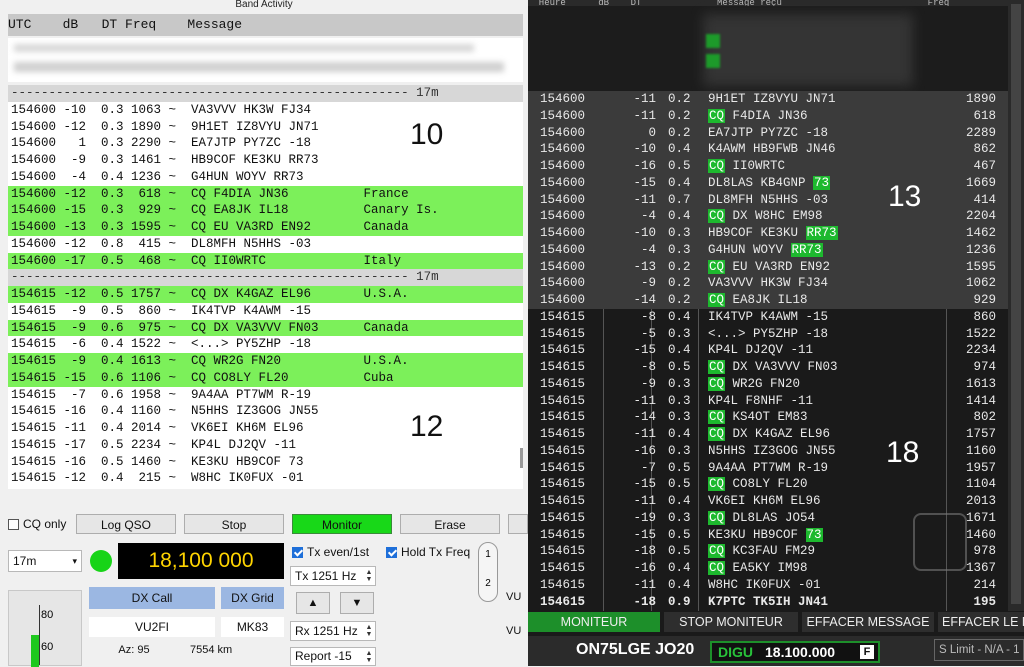 The width and height of the screenshot is (1024, 667). What do you see at coordinates (768, 401) in the screenshot?
I see `decoded-row: 154615 -11 0.3 KP4L F8NHF -11 1414` at bounding box center [768, 401].